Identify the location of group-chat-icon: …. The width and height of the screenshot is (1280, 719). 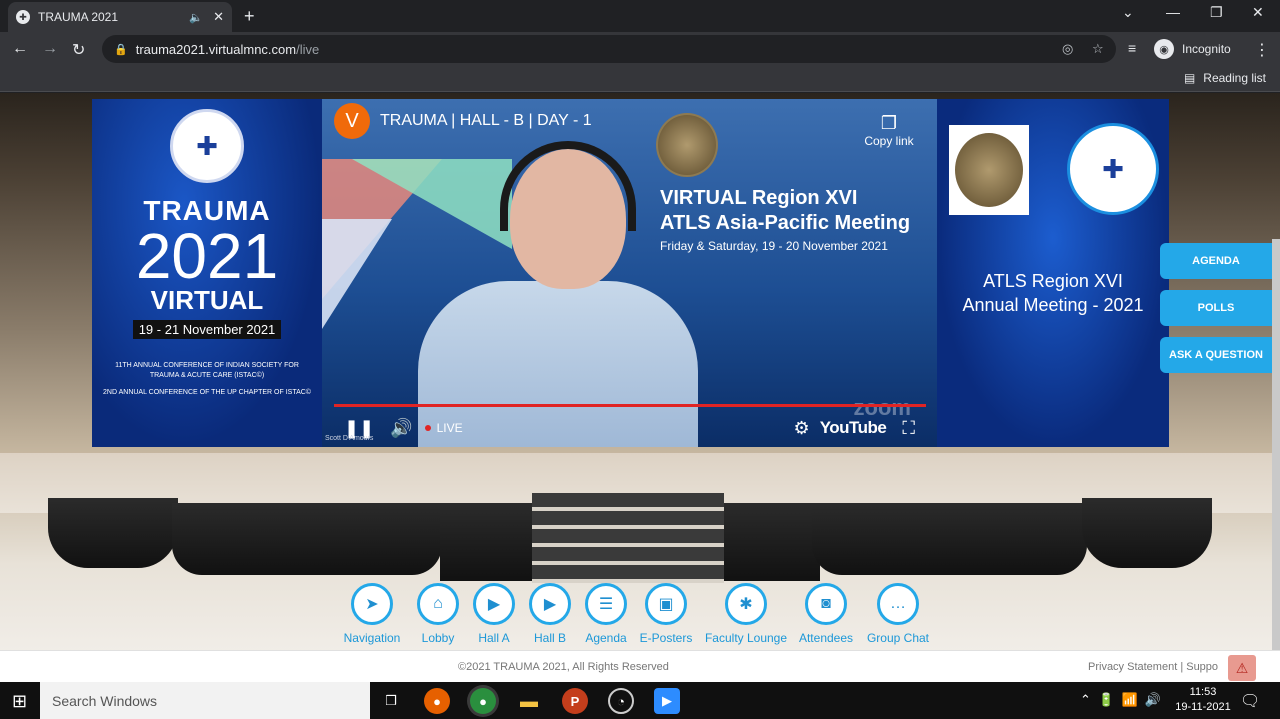
(898, 604).